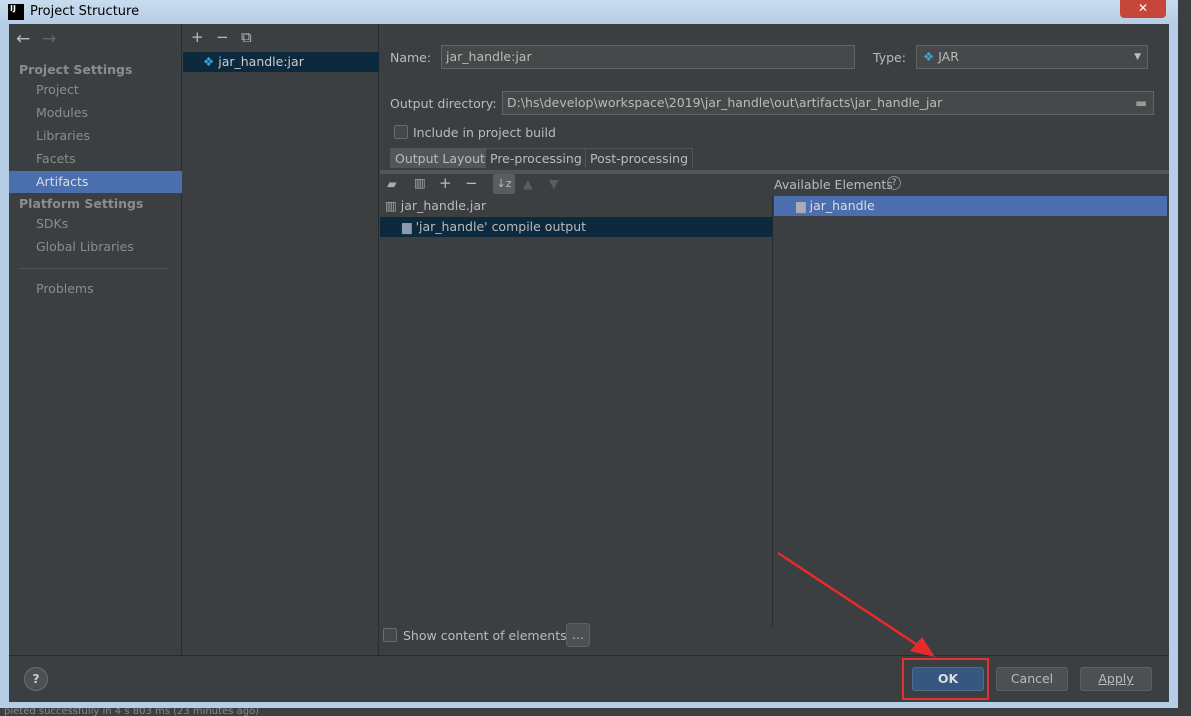  Describe the element at coordinates (281, 339) in the screenshot. I see `artifacts-panel: + − ⧉ ❖ jar_handle:jar` at that location.